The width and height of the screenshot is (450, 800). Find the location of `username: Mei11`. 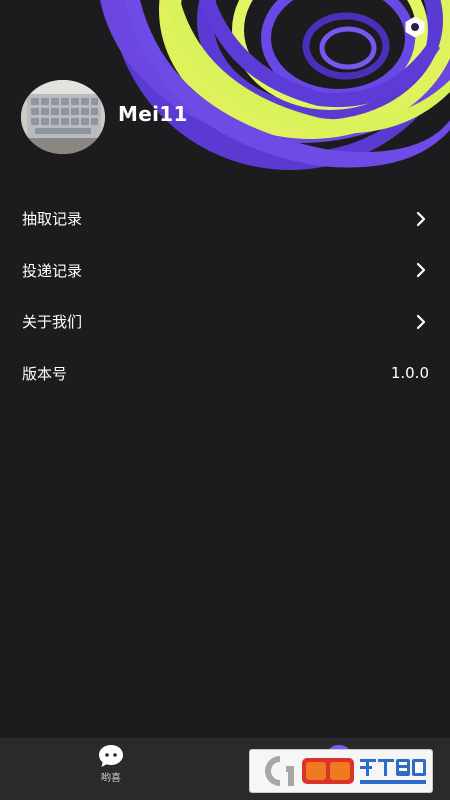

username: Mei11 is located at coordinates (153, 114).